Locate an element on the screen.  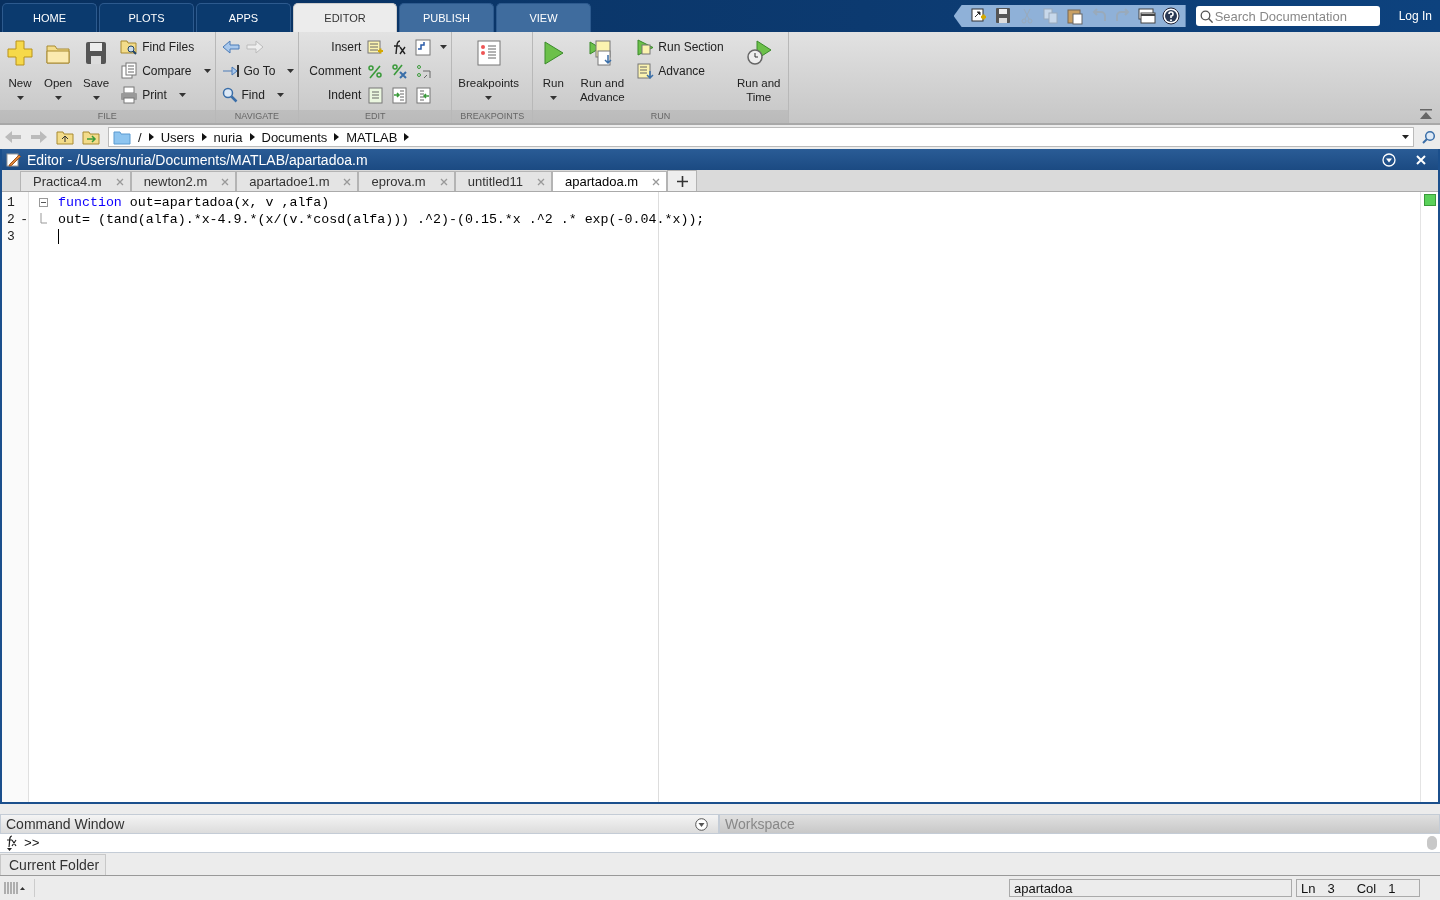
path-segment: MATLAB is located at coordinates (372, 137).